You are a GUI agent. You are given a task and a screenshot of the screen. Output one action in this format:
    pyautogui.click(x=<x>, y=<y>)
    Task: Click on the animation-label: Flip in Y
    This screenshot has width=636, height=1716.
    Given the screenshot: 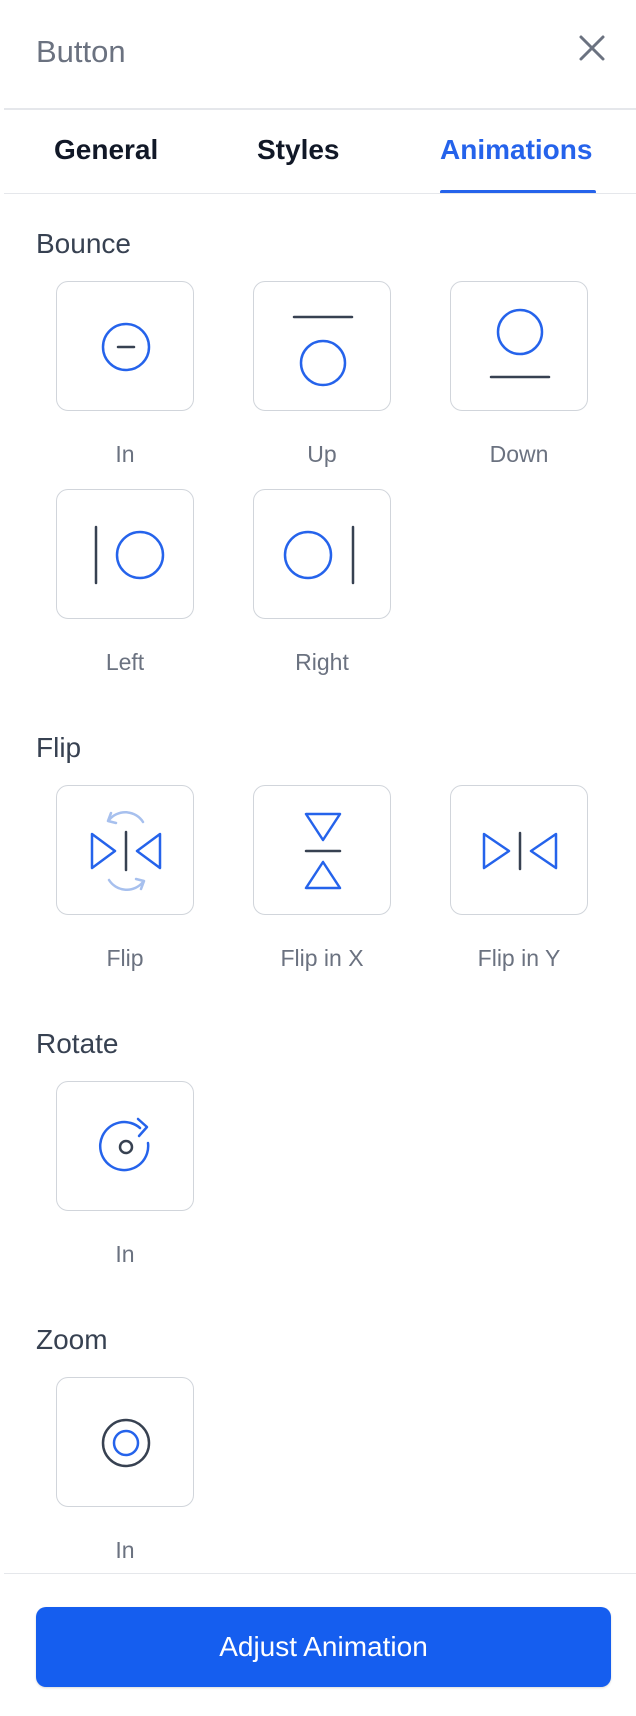 What is the action you would take?
    pyautogui.click(x=519, y=958)
    